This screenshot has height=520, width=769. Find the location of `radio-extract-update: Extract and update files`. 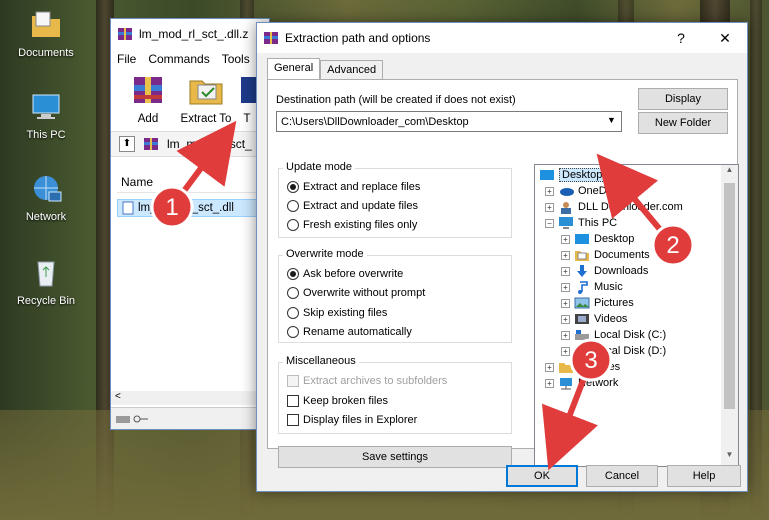

radio-extract-update: Extract and update files is located at coordinates (352, 206).